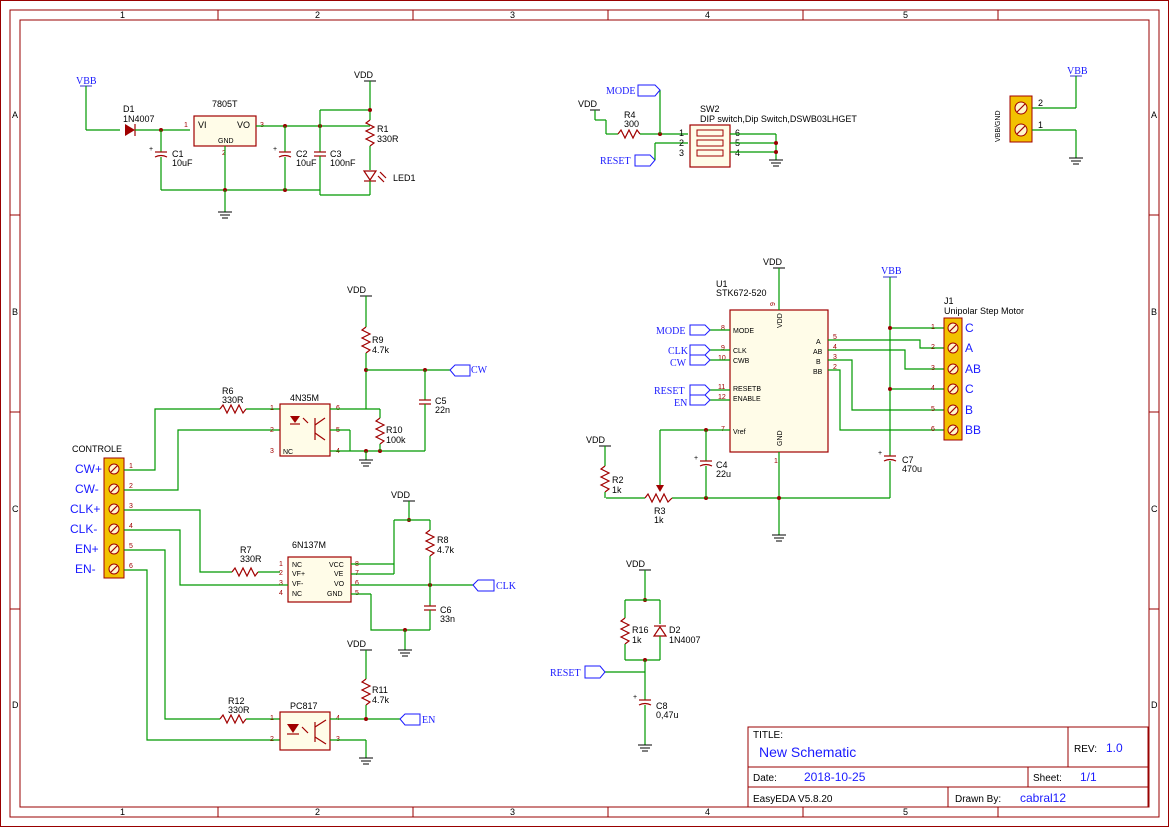  What do you see at coordinates (297, 565) in the screenshot?
I see `opto2-pin-l1: NC` at bounding box center [297, 565].